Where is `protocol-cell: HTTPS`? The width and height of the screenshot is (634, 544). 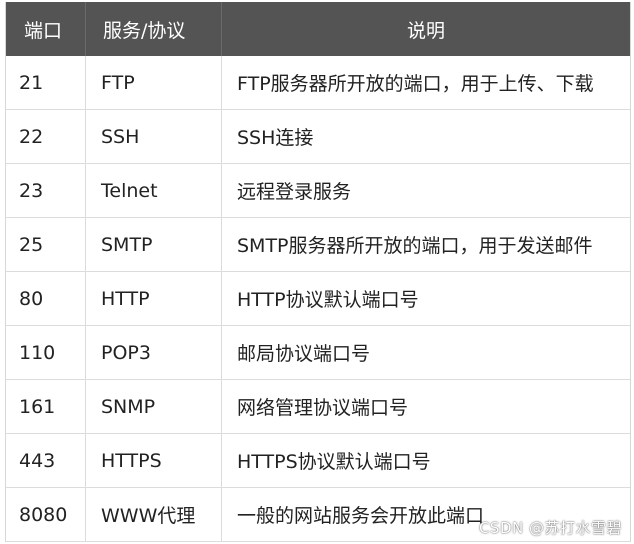 protocol-cell: HTTPS is located at coordinates (154, 460).